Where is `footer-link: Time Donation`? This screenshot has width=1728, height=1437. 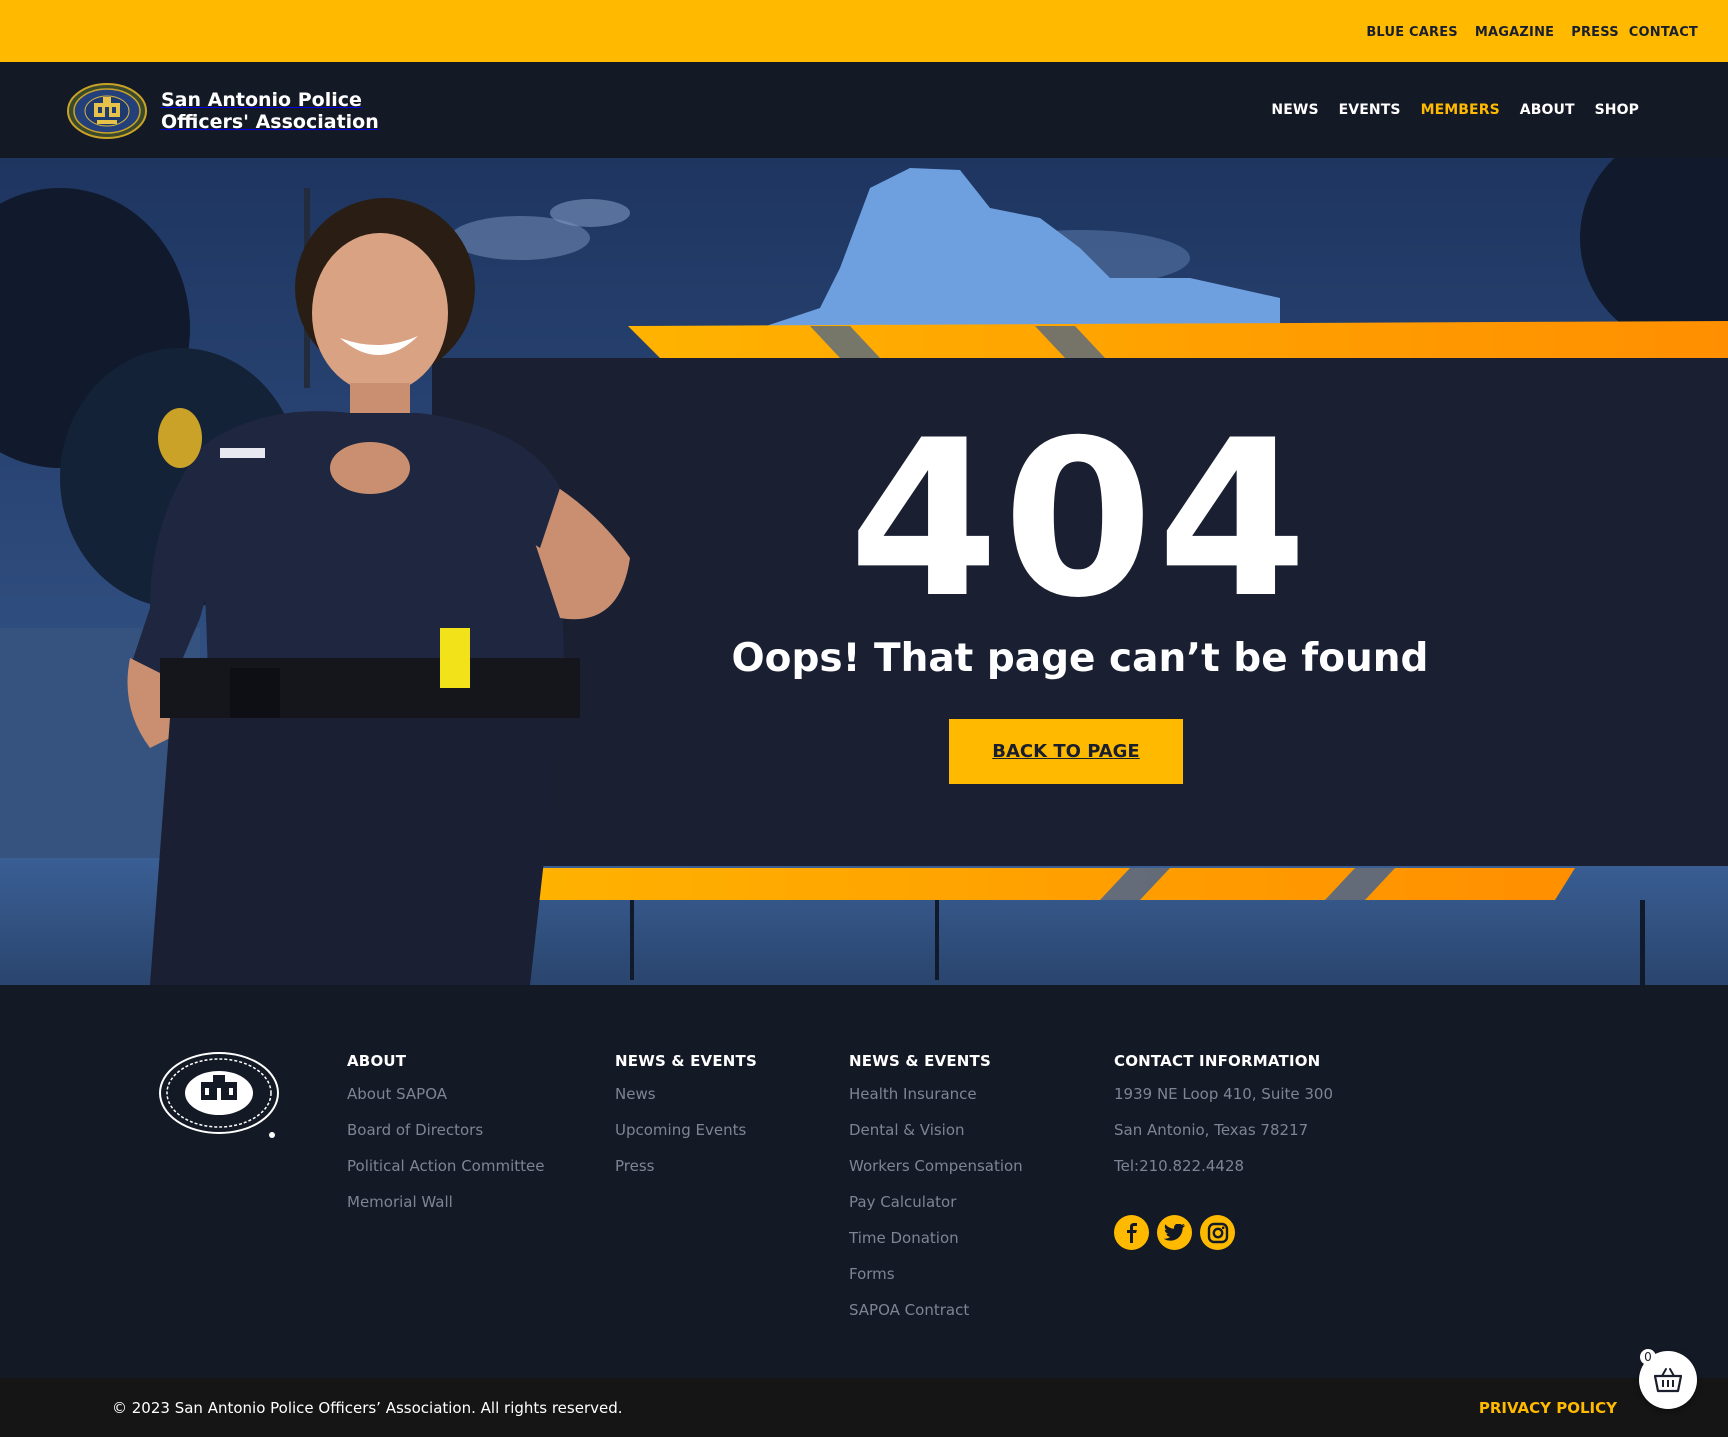
footer-link: Time Donation is located at coordinates (936, 1245).